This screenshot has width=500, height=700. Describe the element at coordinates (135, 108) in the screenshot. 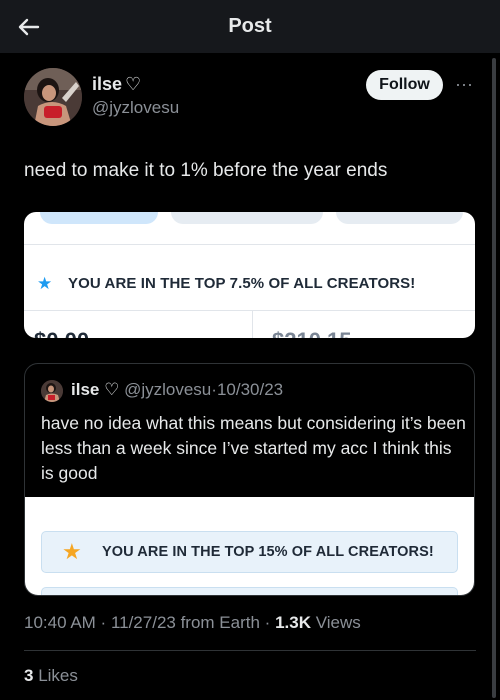

I see `author-handle: @jyzlovesu` at that location.